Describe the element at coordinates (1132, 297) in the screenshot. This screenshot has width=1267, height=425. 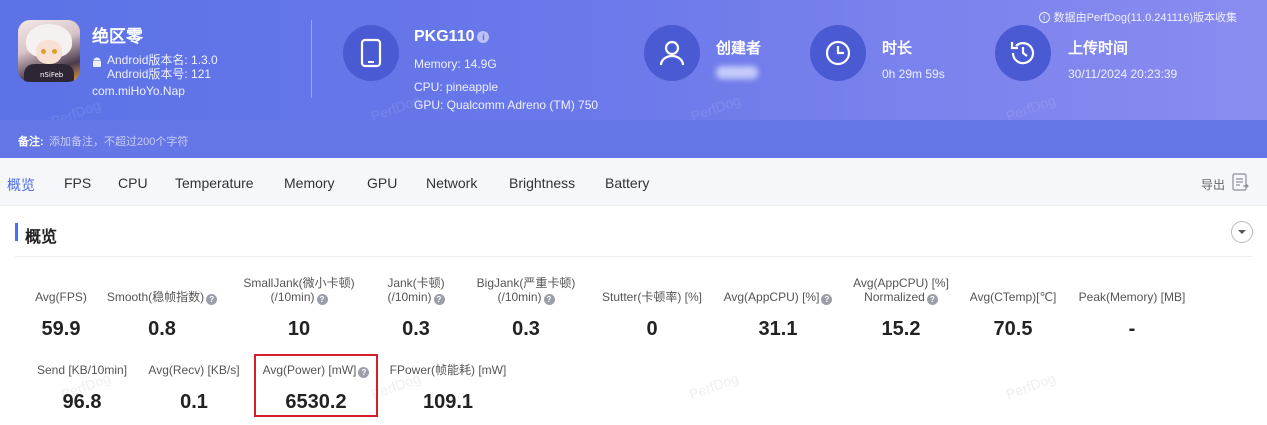
I see `metric-label-peak-memory: Peak(Memory) [MB]` at that location.